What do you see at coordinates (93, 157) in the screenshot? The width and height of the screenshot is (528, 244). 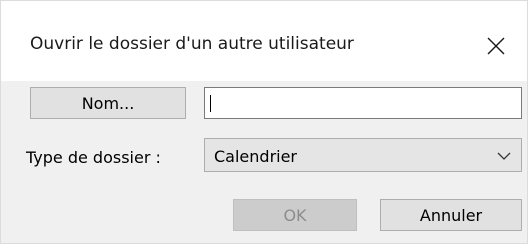 I see `folder-type-label: Type de dossier :` at bounding box center [93, 157].